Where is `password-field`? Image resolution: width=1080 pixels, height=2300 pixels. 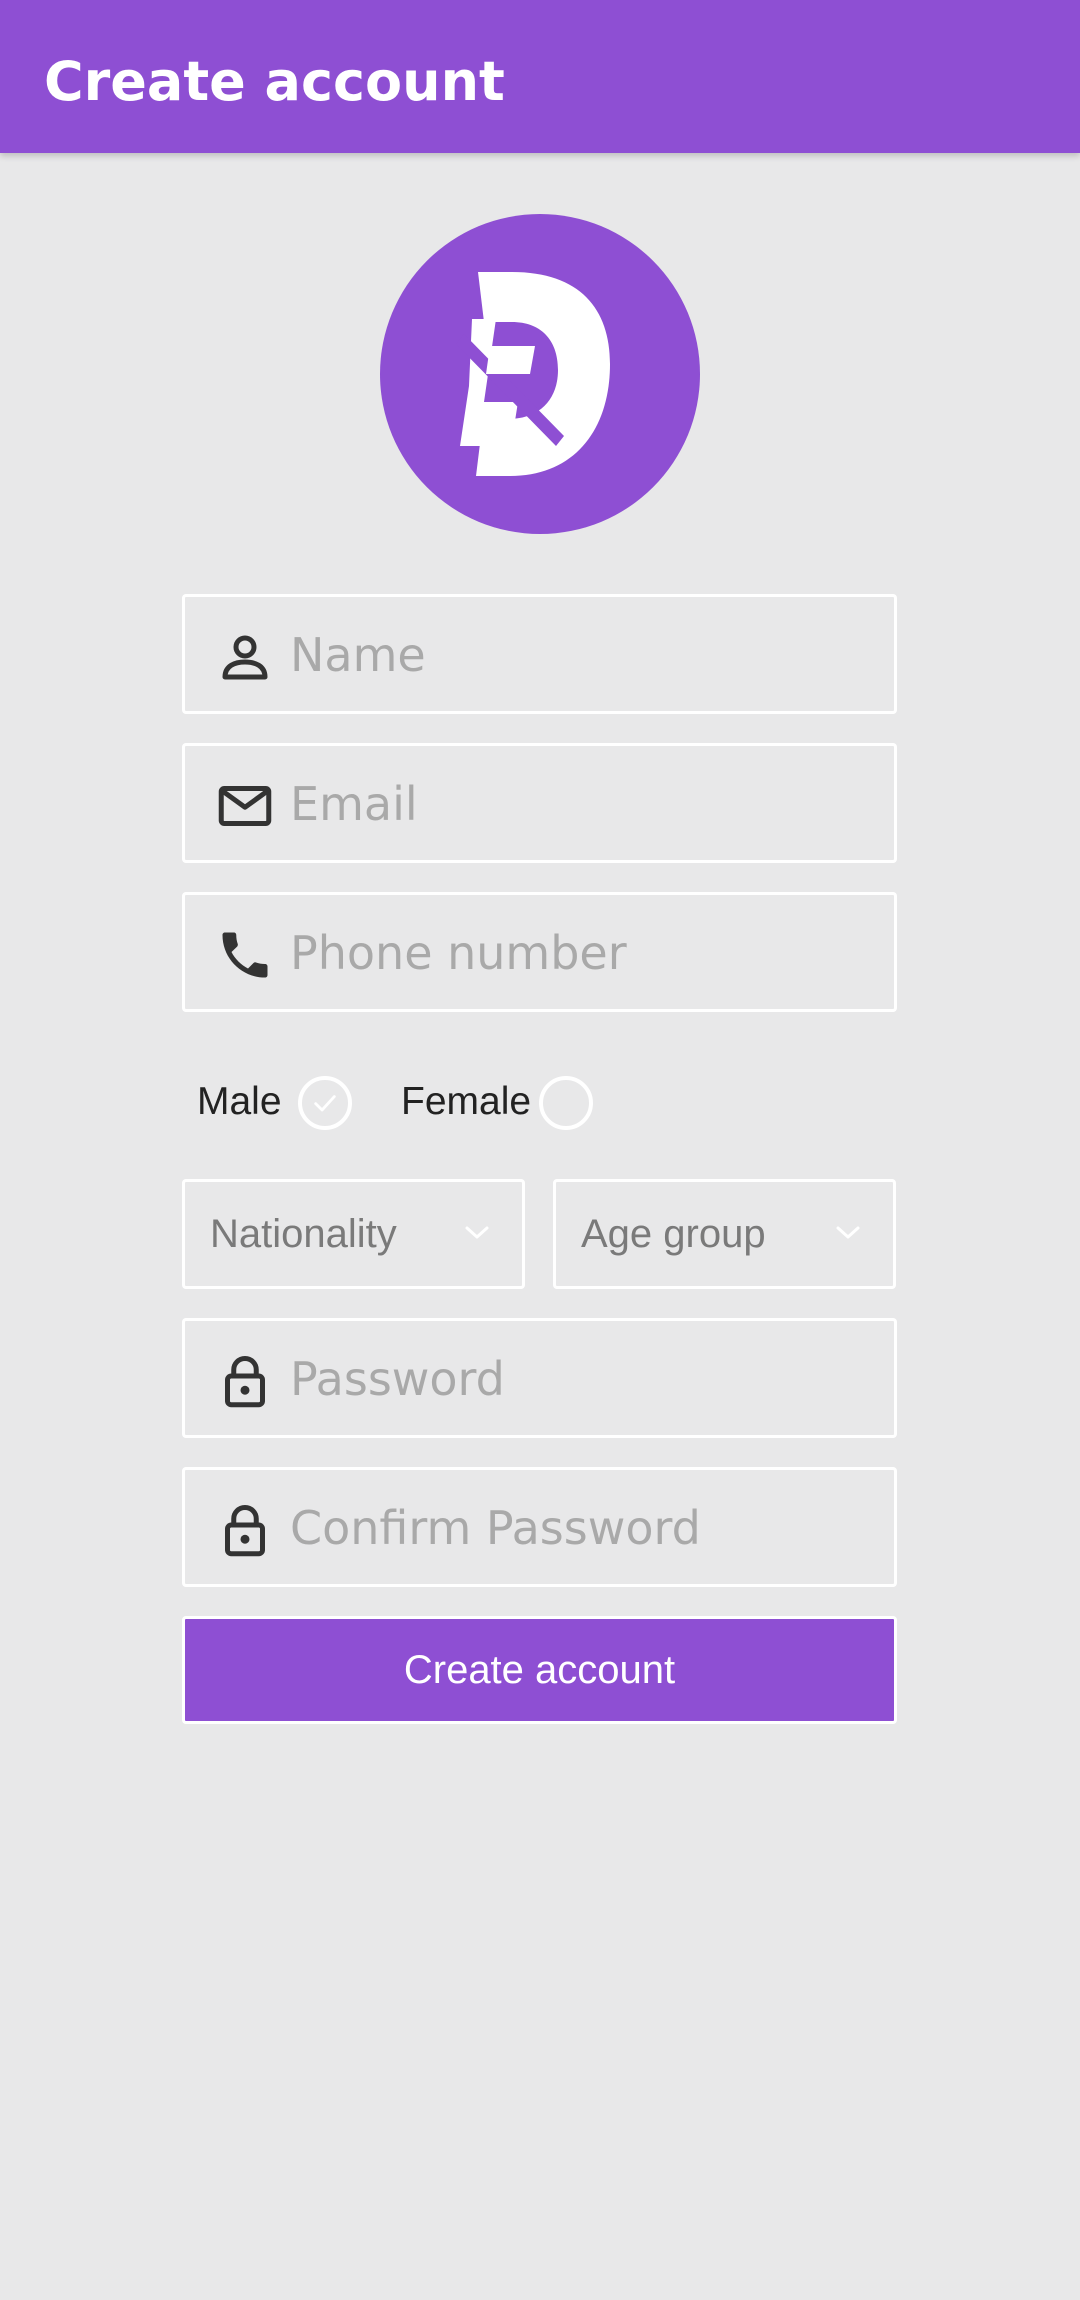
password-field is located at coordinates (539, 1378).